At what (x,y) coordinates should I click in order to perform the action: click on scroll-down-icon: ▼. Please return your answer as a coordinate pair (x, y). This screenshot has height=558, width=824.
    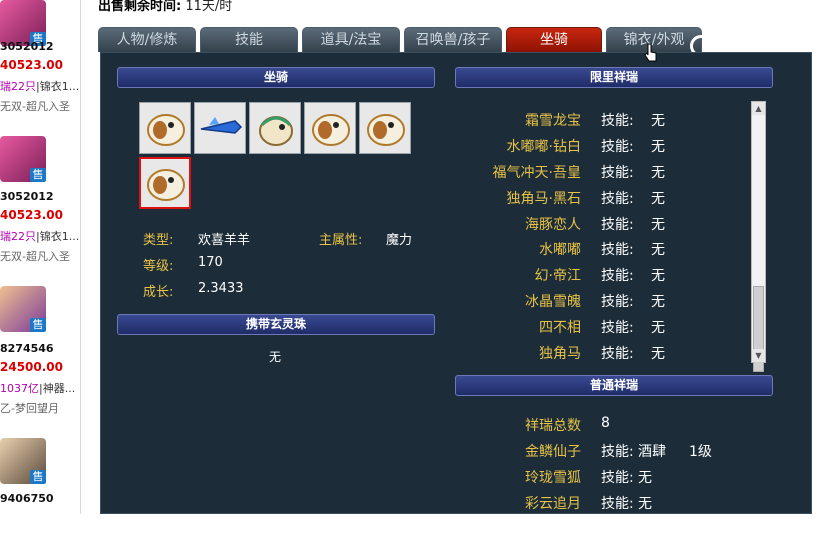
    Looking at the image, I should click on (758, 355).